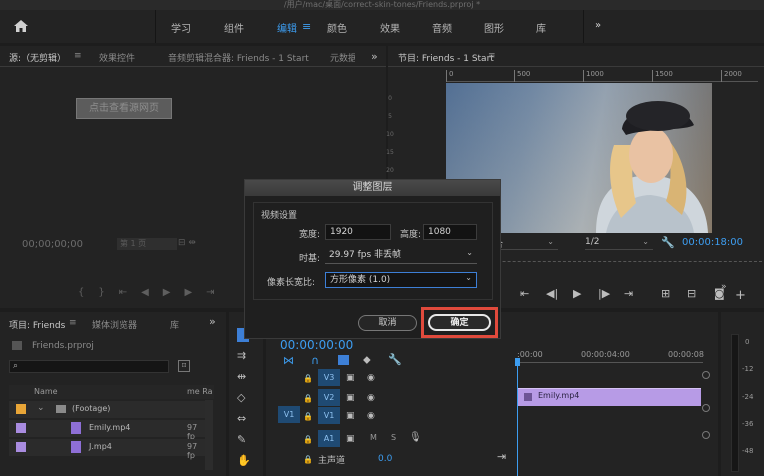 The height and width of the screenshot is (476, 764). What do you see at coordinates (373, 437) in the screenshot?
I see `mute-button: M` at bounding box center [373, 437].